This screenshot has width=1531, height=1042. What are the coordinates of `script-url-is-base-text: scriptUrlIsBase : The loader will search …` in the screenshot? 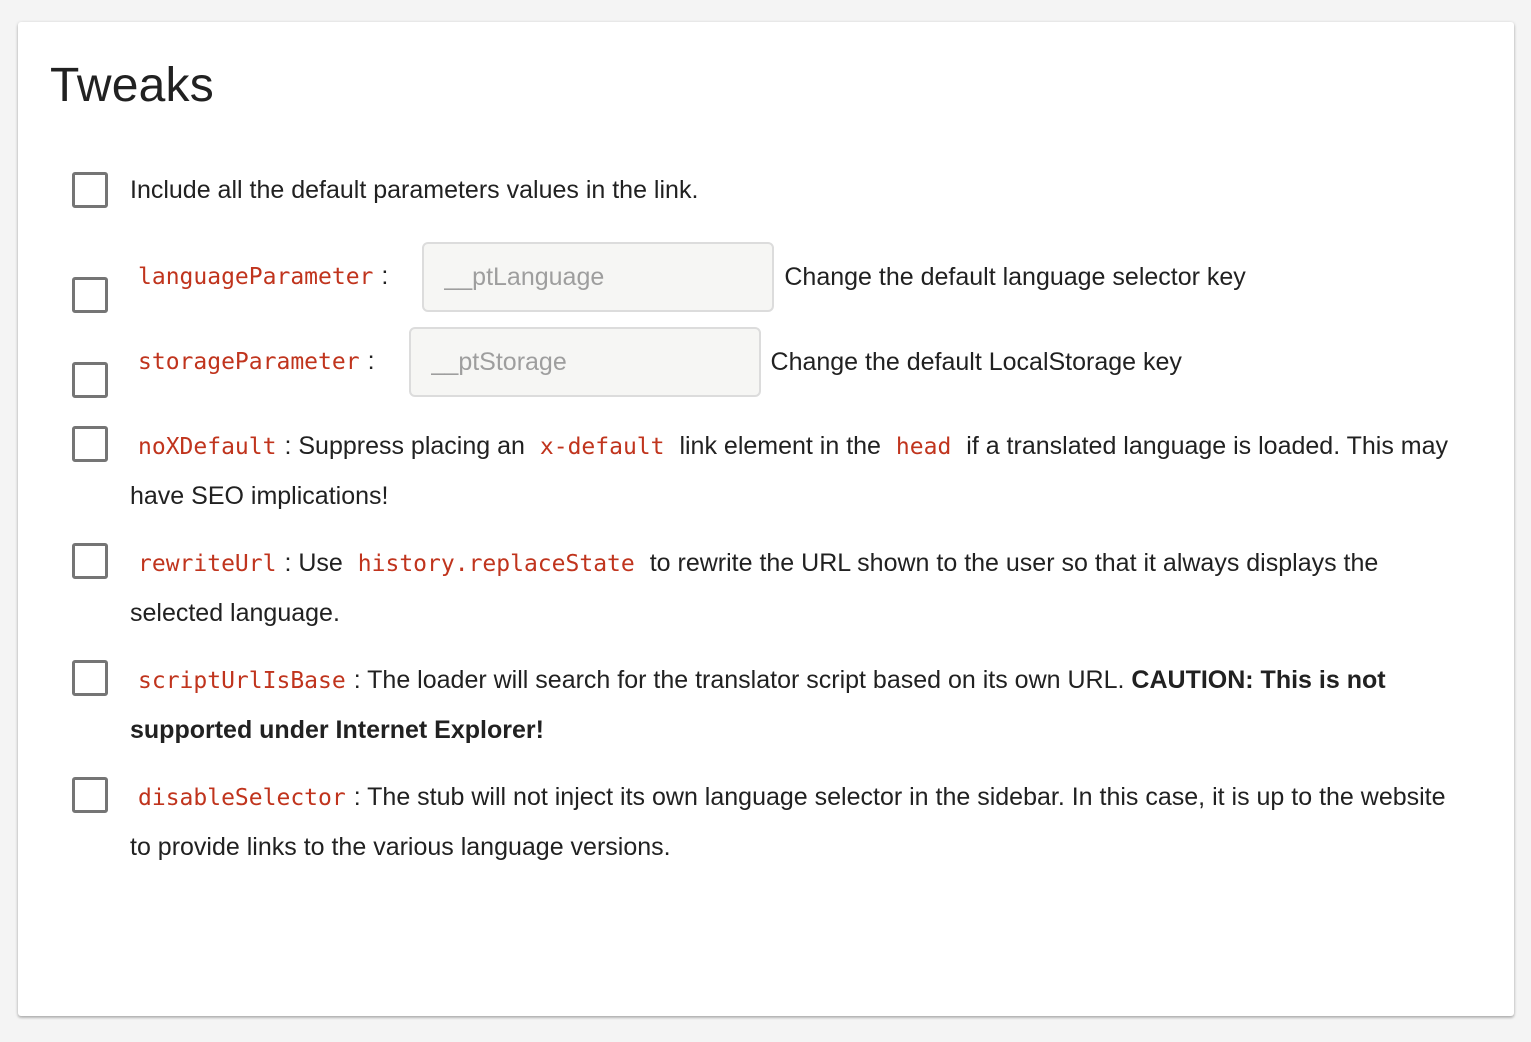 It's located at (792, 705).